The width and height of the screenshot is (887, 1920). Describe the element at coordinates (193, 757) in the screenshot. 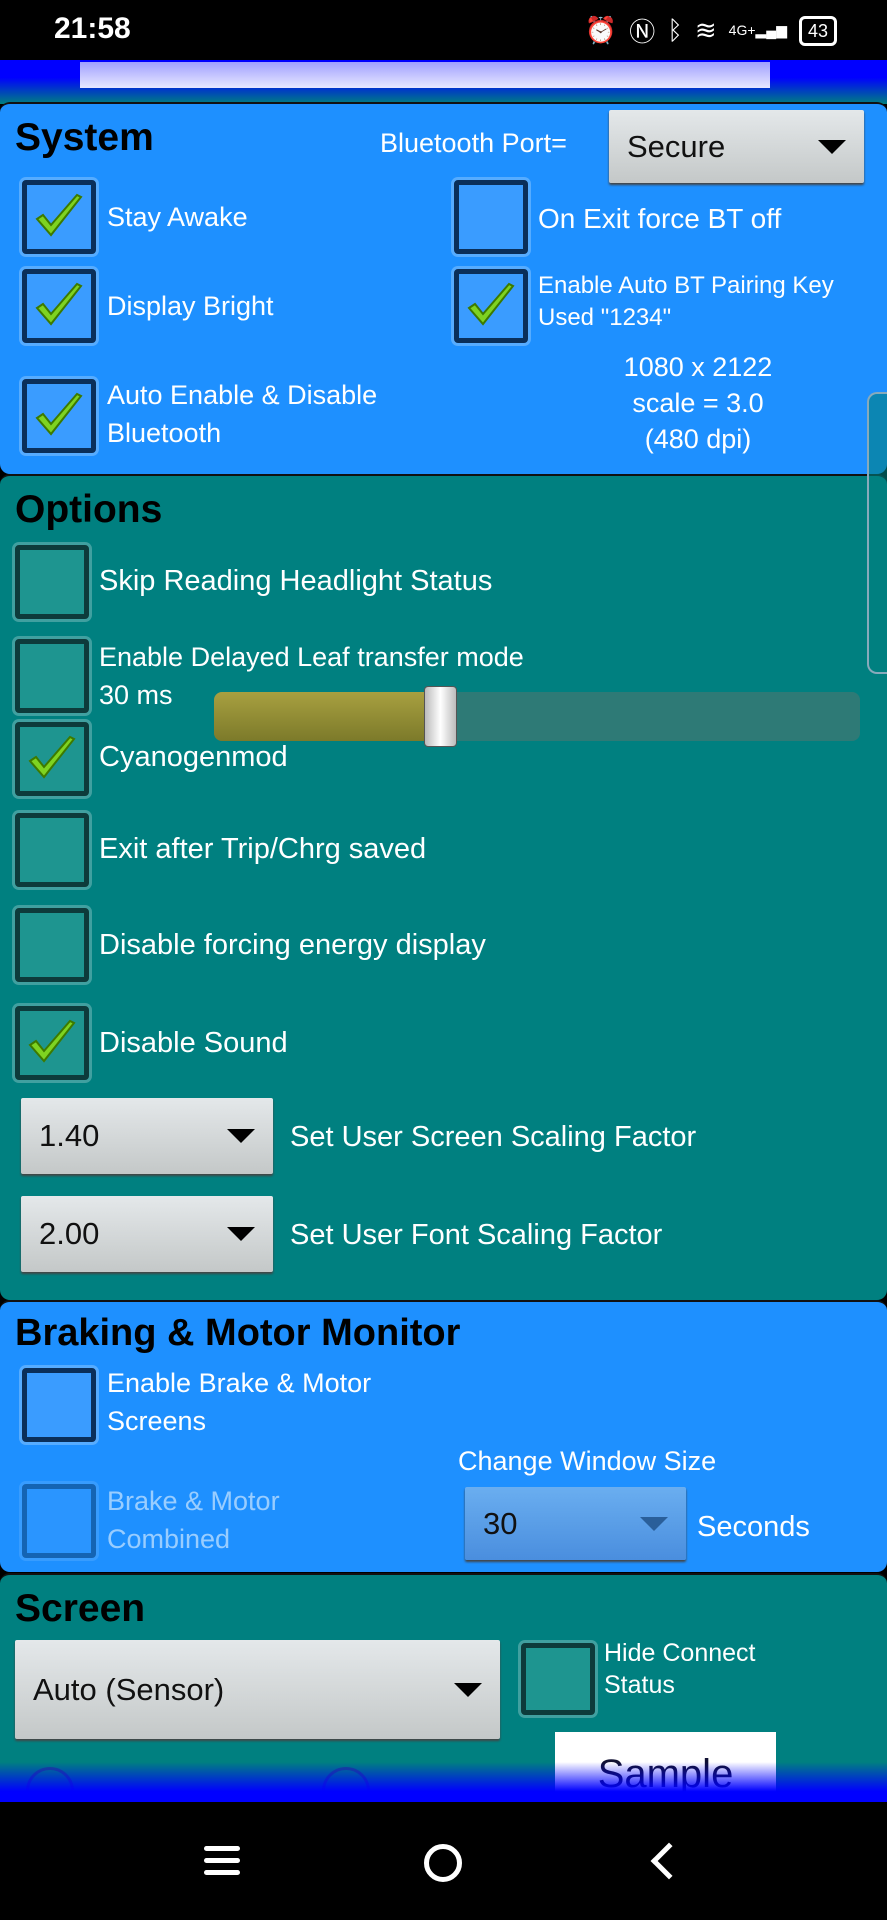

I see `cyanogenmod-label: Cyanogenmod` at that location.